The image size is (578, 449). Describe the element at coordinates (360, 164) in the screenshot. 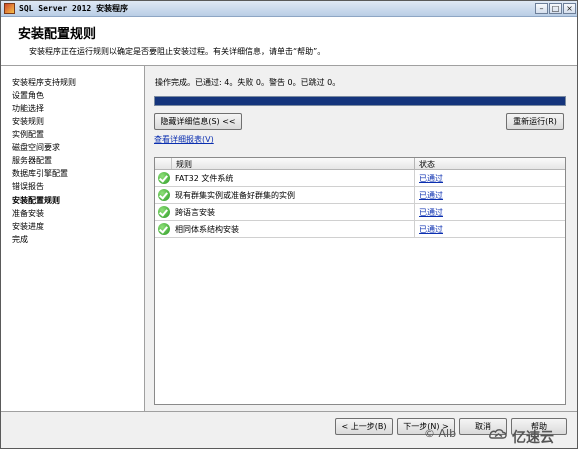

I see `table-header: 规则 状态` at that location.